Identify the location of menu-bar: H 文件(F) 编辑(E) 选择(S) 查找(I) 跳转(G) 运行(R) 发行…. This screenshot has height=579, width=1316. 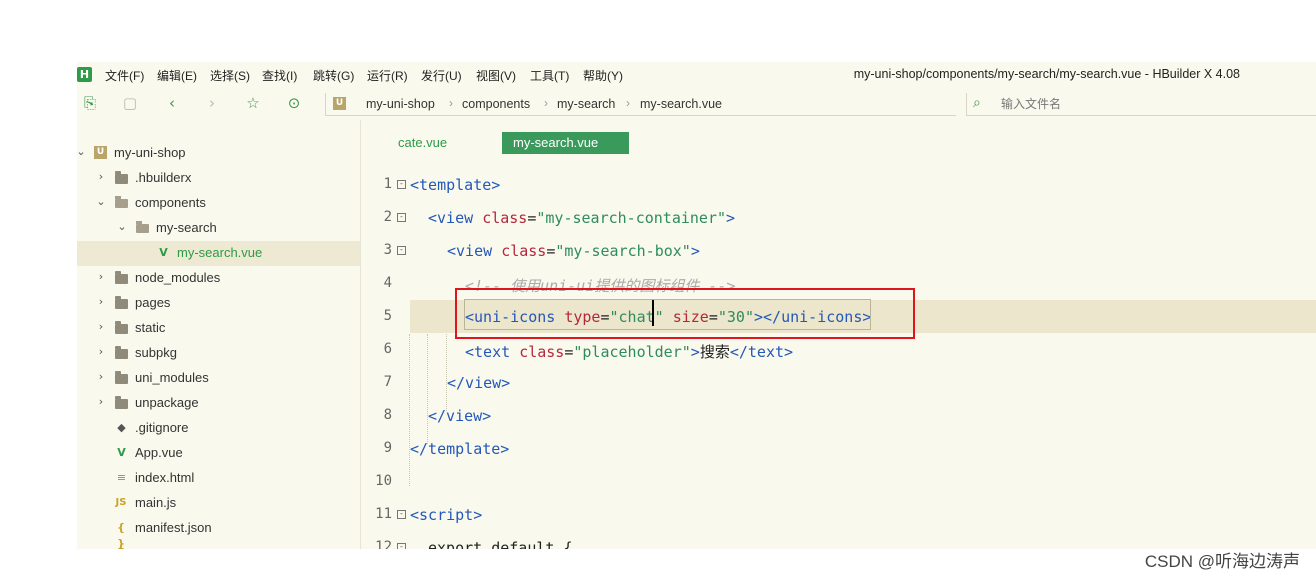
(696, 75).